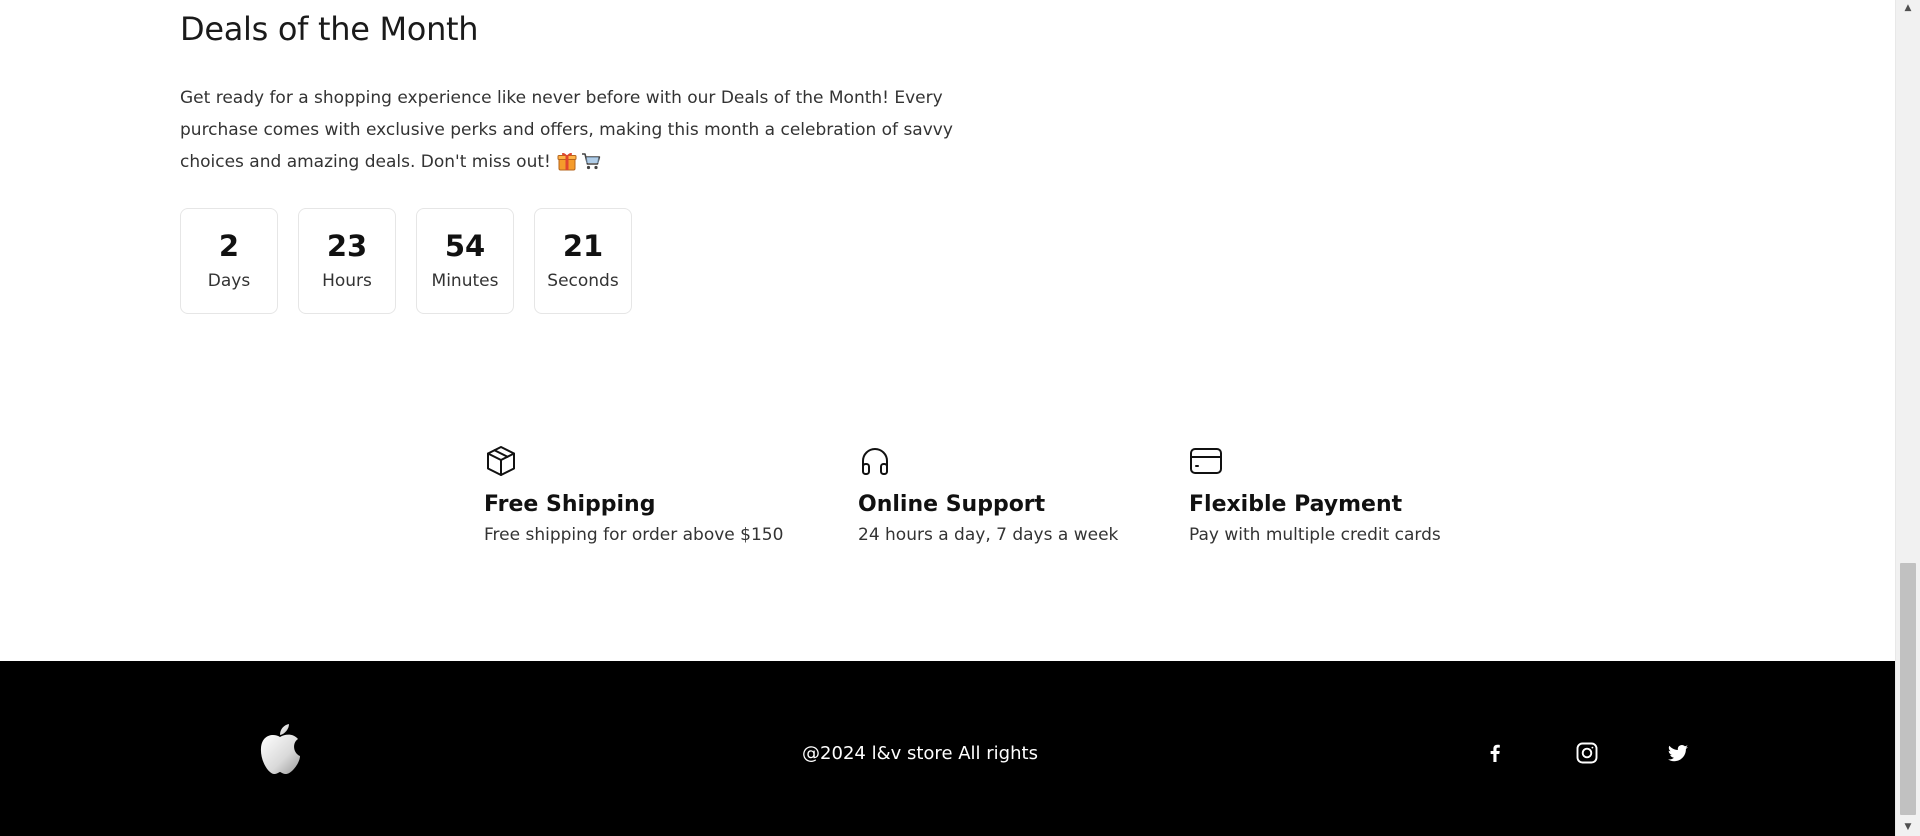  What do you see at coordinates (1315, 535) in the screenshot?
I see `feature-subtitle: Pay with multiple credit cards` at bounding box center [1315, 535].